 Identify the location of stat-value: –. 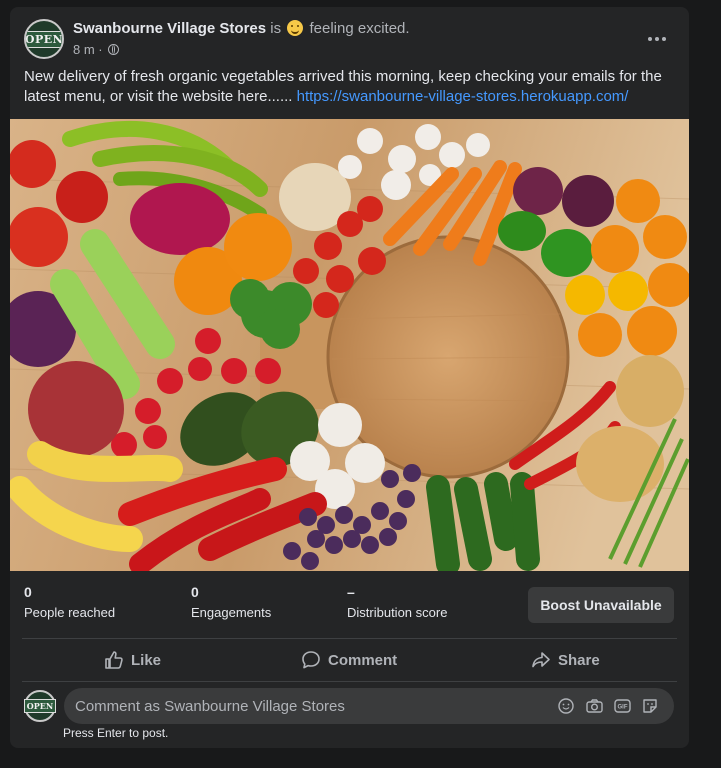
(351, 592).